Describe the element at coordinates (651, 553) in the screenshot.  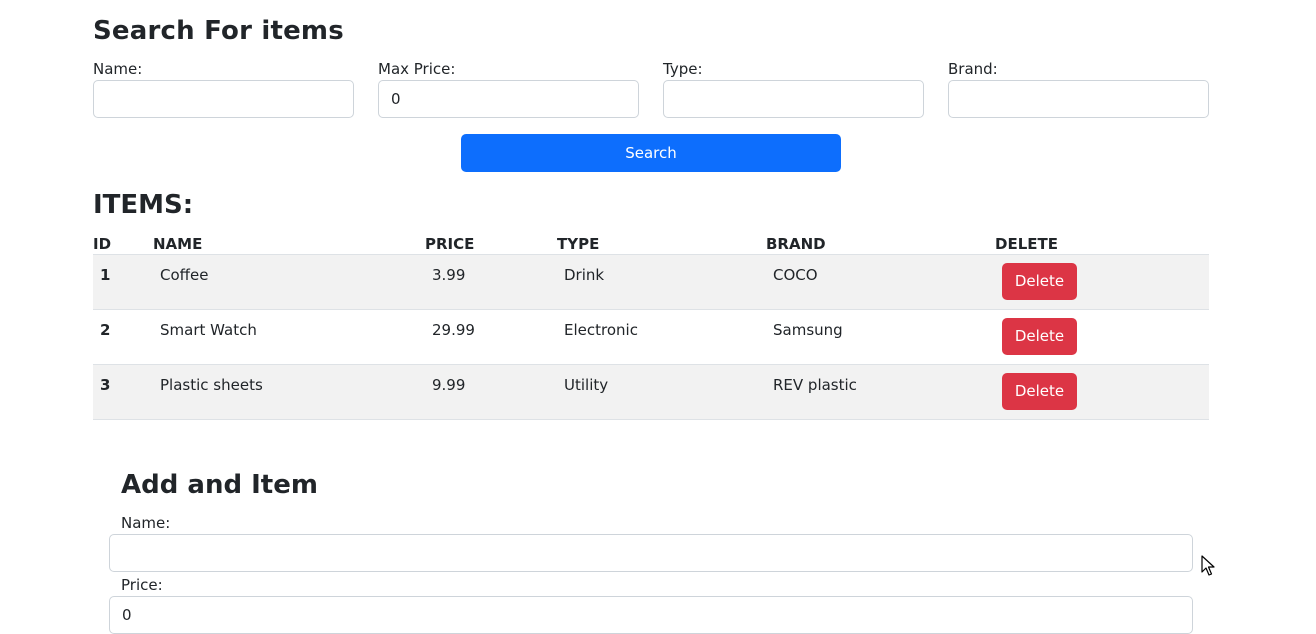
I see `add-name-input` at that location.